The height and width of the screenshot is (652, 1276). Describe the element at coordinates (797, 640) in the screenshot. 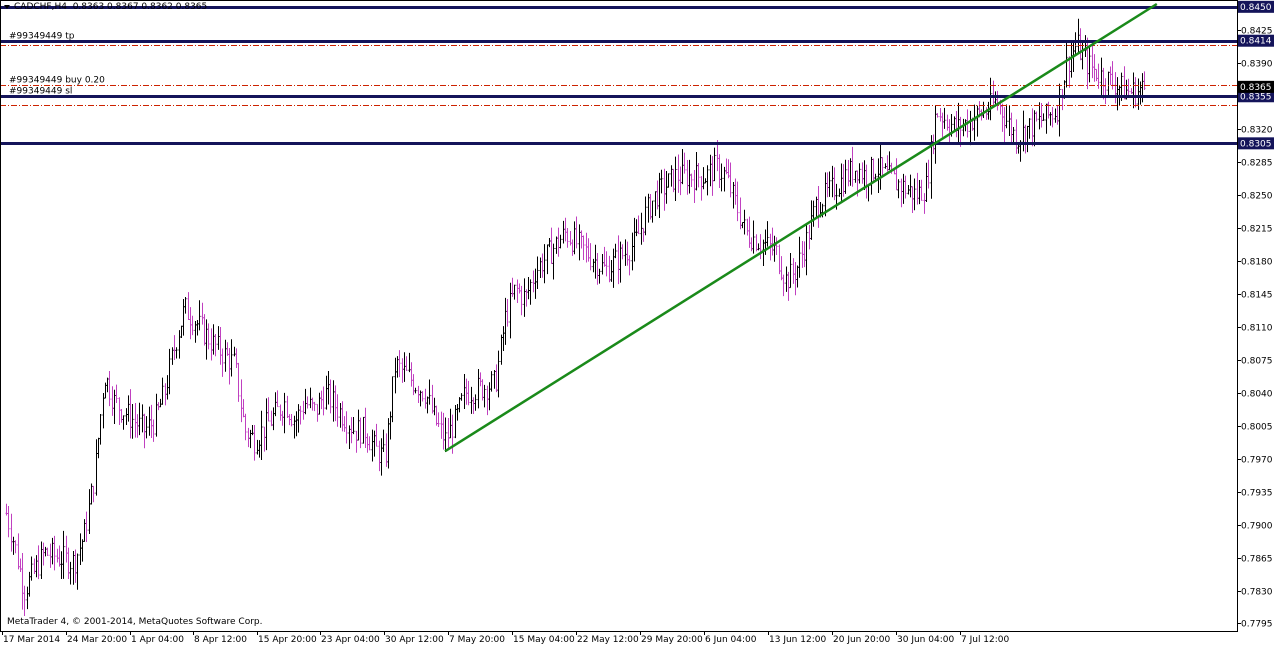

I see `x-tick-label: 13 Jun 12:00` at that location.